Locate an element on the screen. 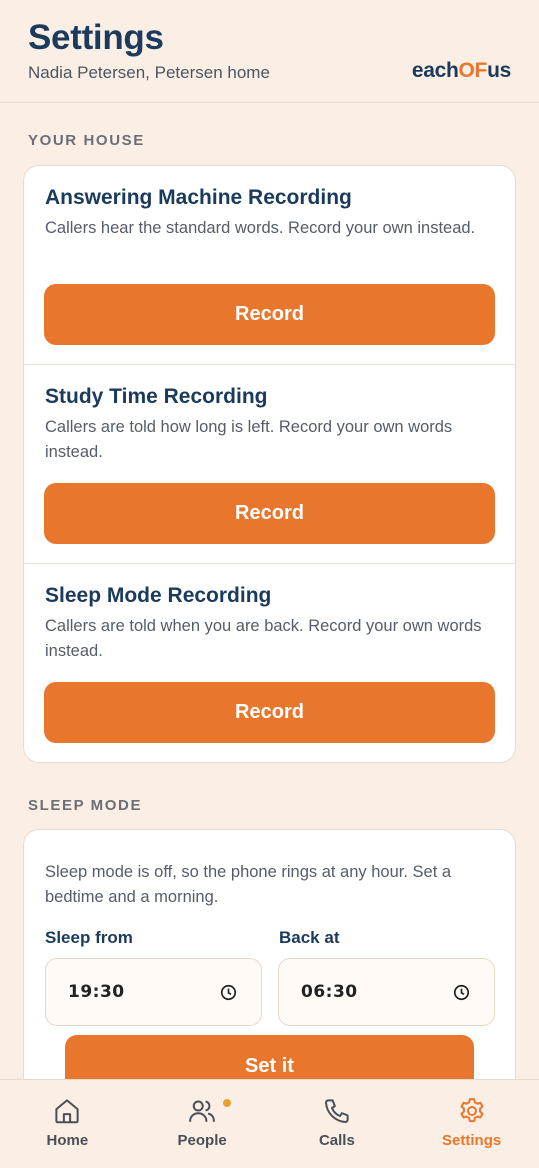  tab-home: Home is located at coordinates (67, 1124).